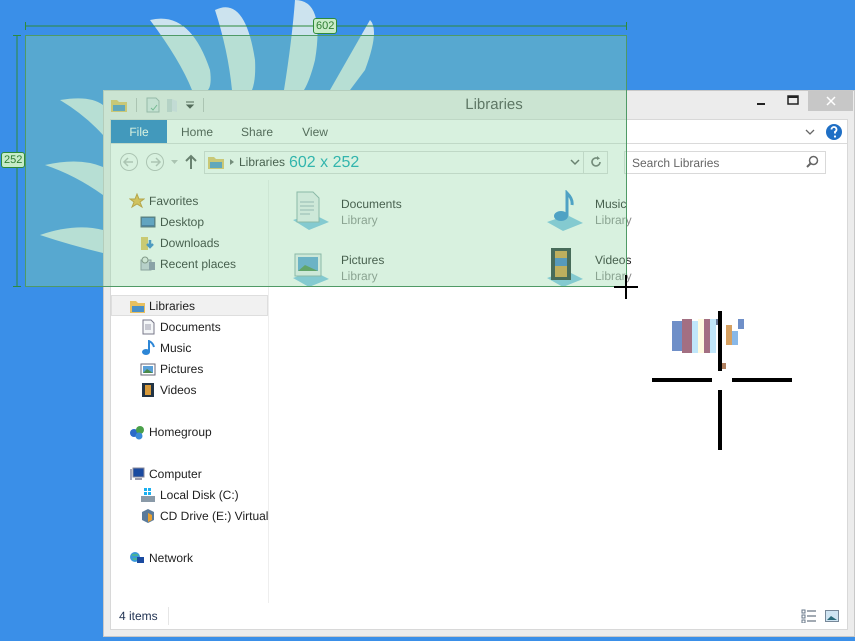 The image size is (855, 641). I want to click on width-label: 602, so click(325, 26).